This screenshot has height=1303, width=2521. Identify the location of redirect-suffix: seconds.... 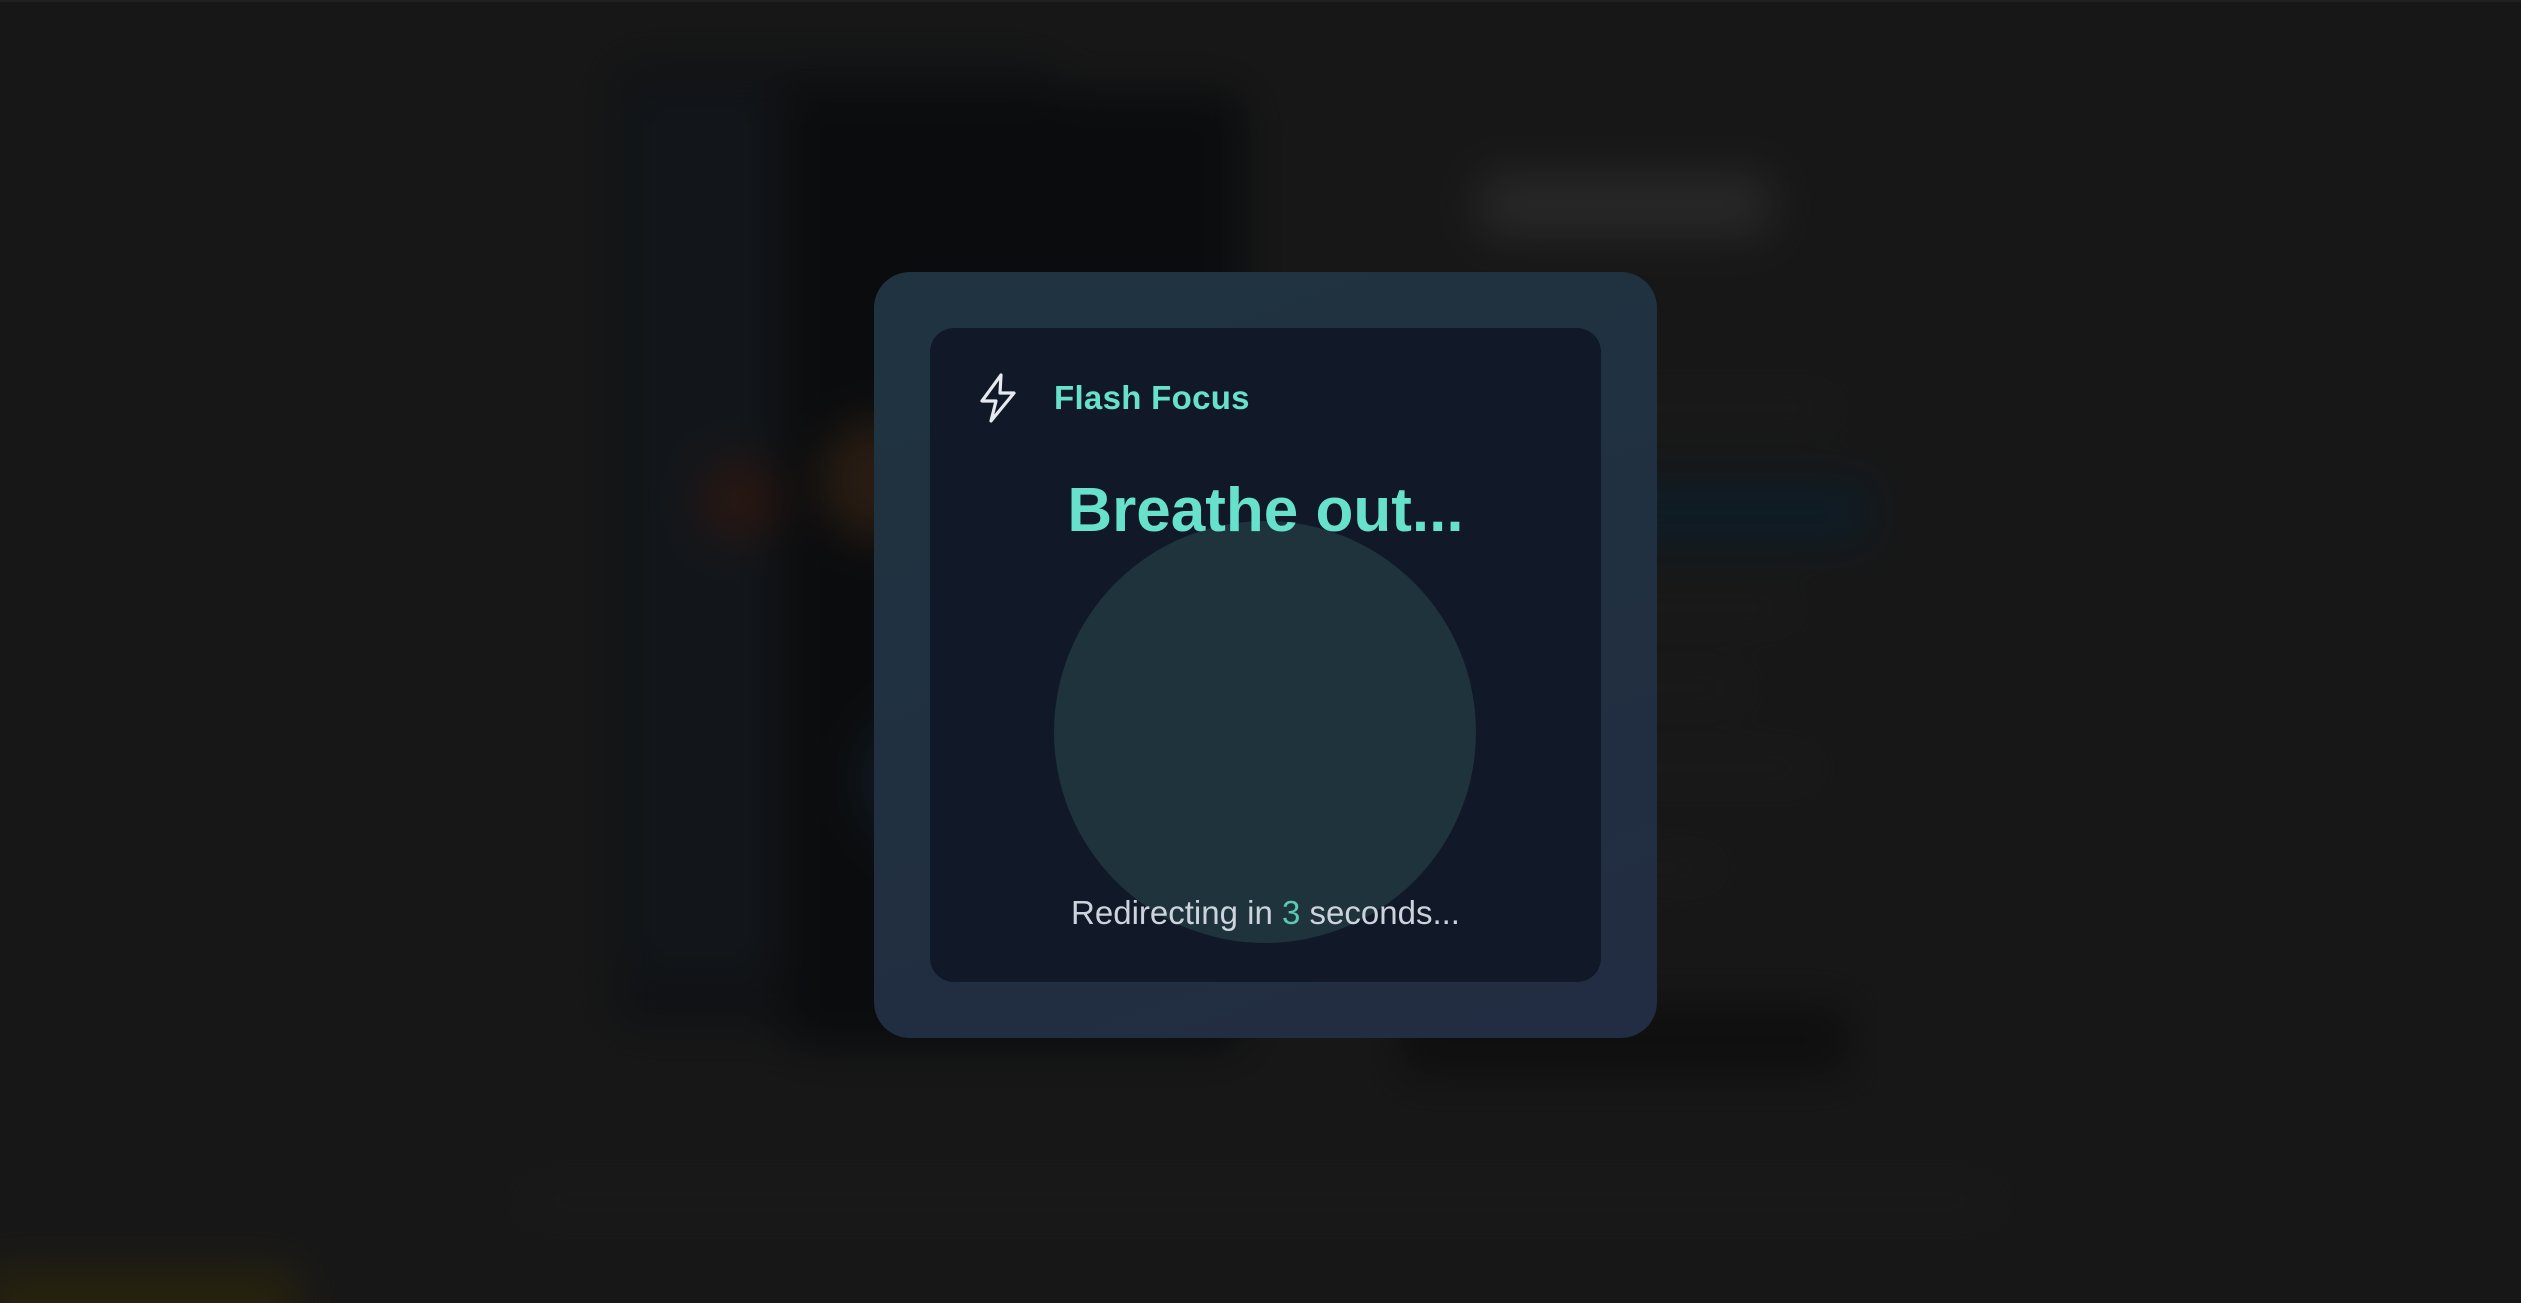
(1384, 912).